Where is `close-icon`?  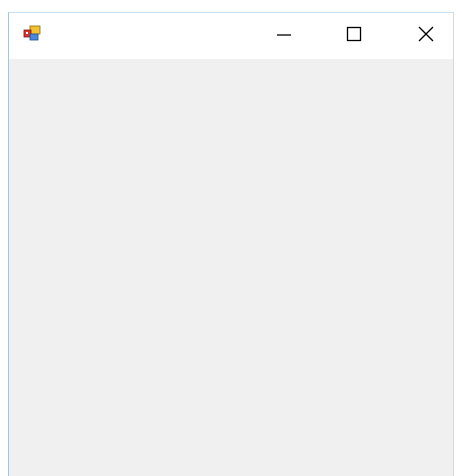 close-icon is located at coordinates (426, 36).